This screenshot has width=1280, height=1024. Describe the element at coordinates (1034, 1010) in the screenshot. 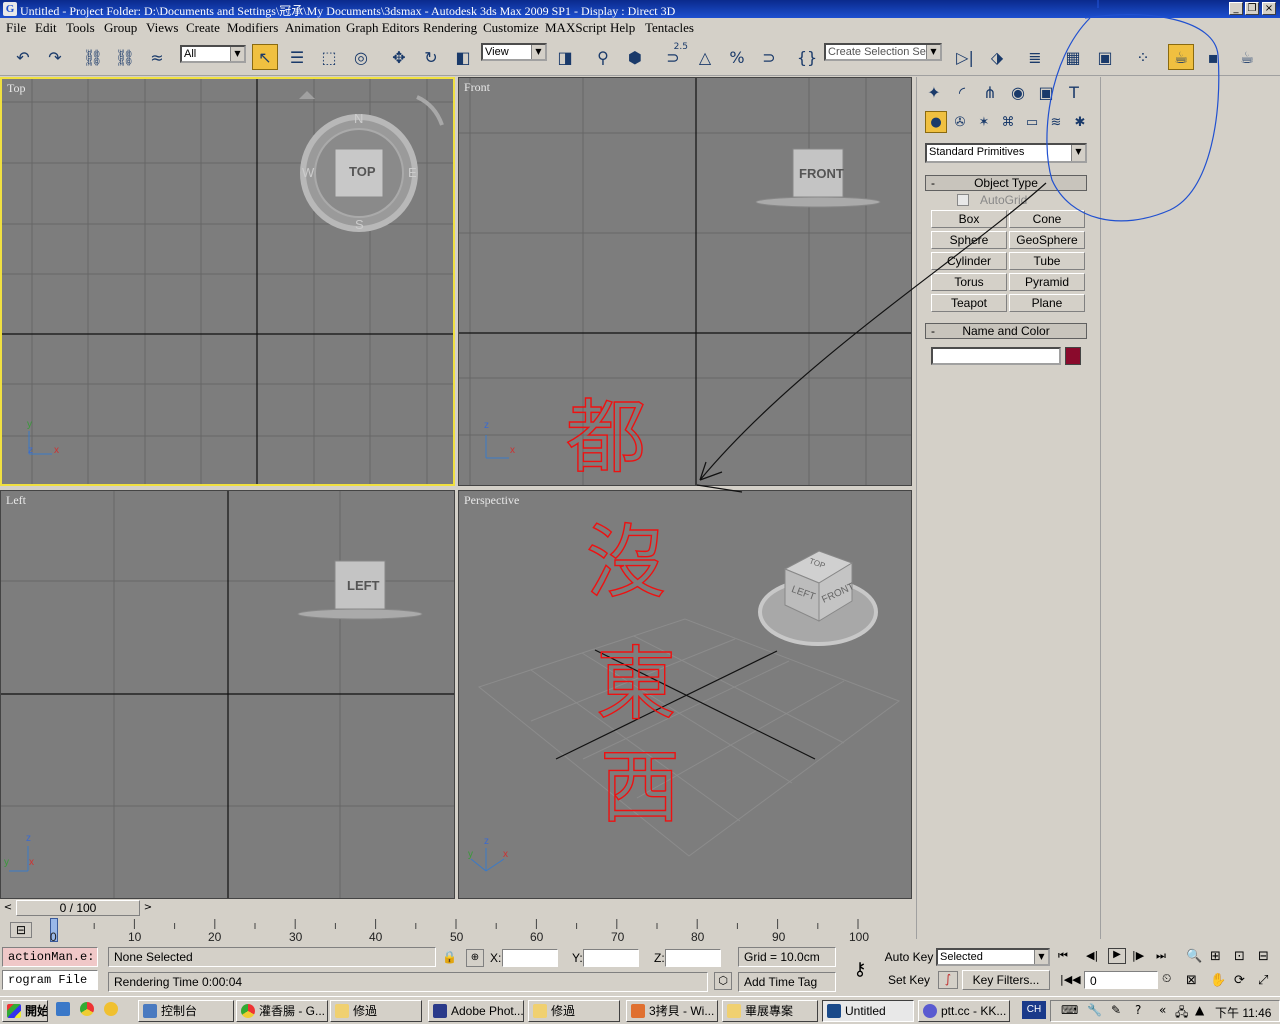

I see `input-method-icon: CH` at that location.